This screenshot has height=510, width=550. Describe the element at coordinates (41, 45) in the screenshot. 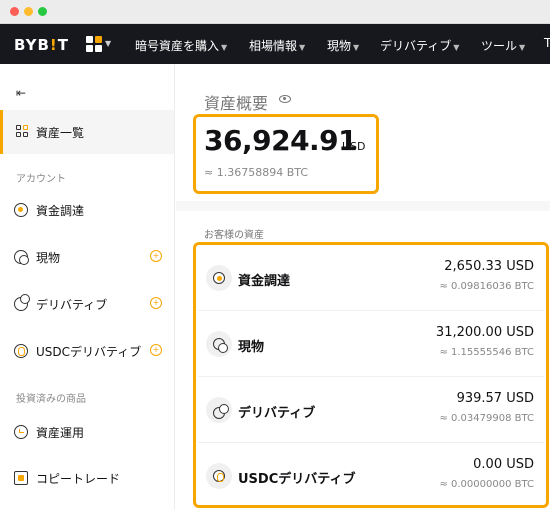

I see `bybit-logo: BYB!T` at that location.